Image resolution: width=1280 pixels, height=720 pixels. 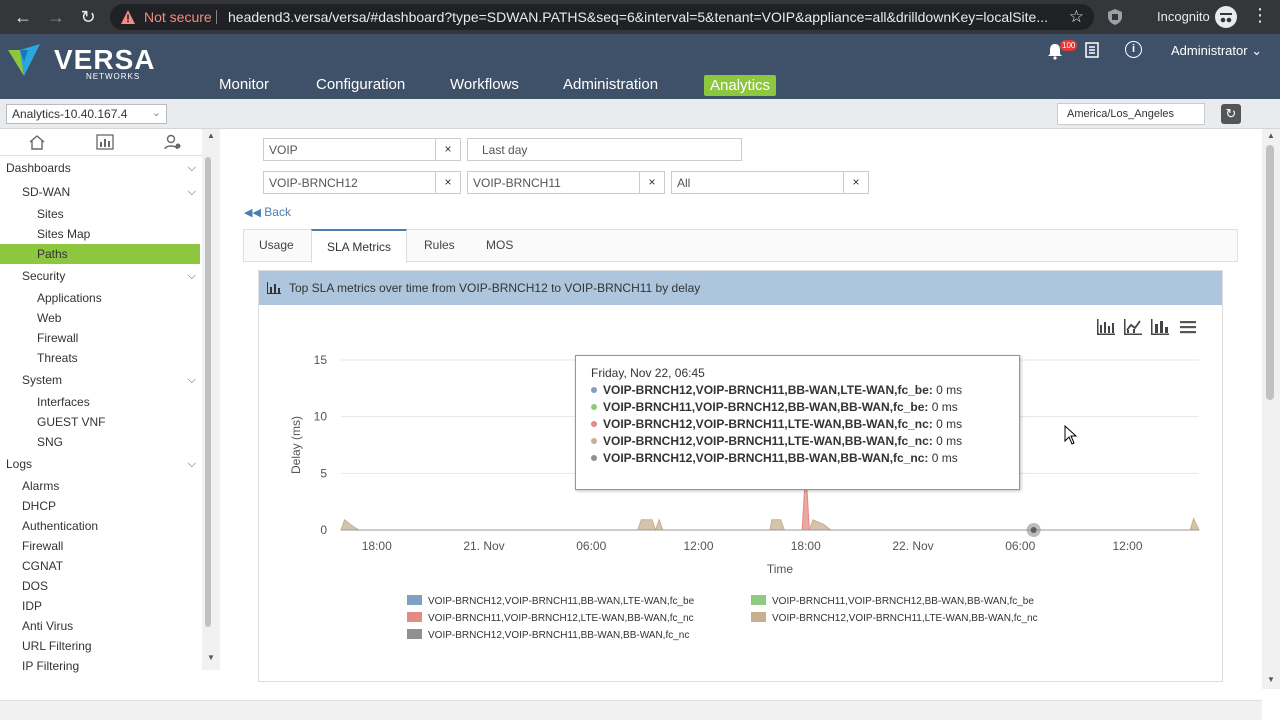 What do you see at coordinates (100, 318) in the screenshot?
I see `sidebar-item-web: Web` at bounding box center [100, 318].